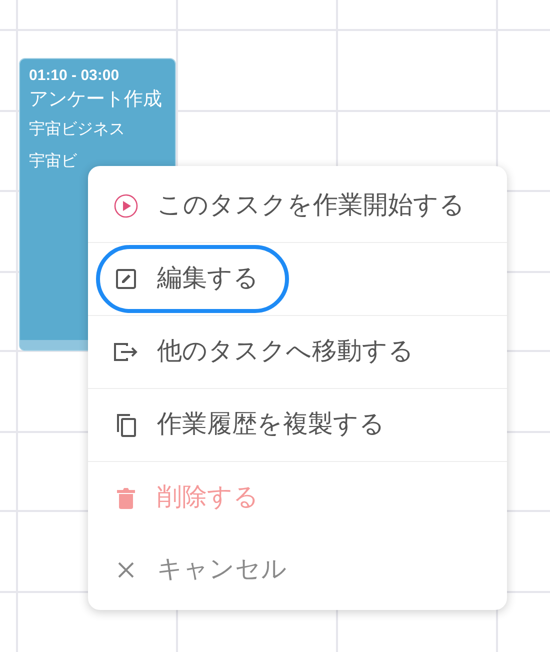 The height and width of the screenshot is (652, 550). What do you see at coordinates (53, 162) in the screenshot?
I see `event-subtitle: 宇宙ビ` at bounding box center [53, 162].